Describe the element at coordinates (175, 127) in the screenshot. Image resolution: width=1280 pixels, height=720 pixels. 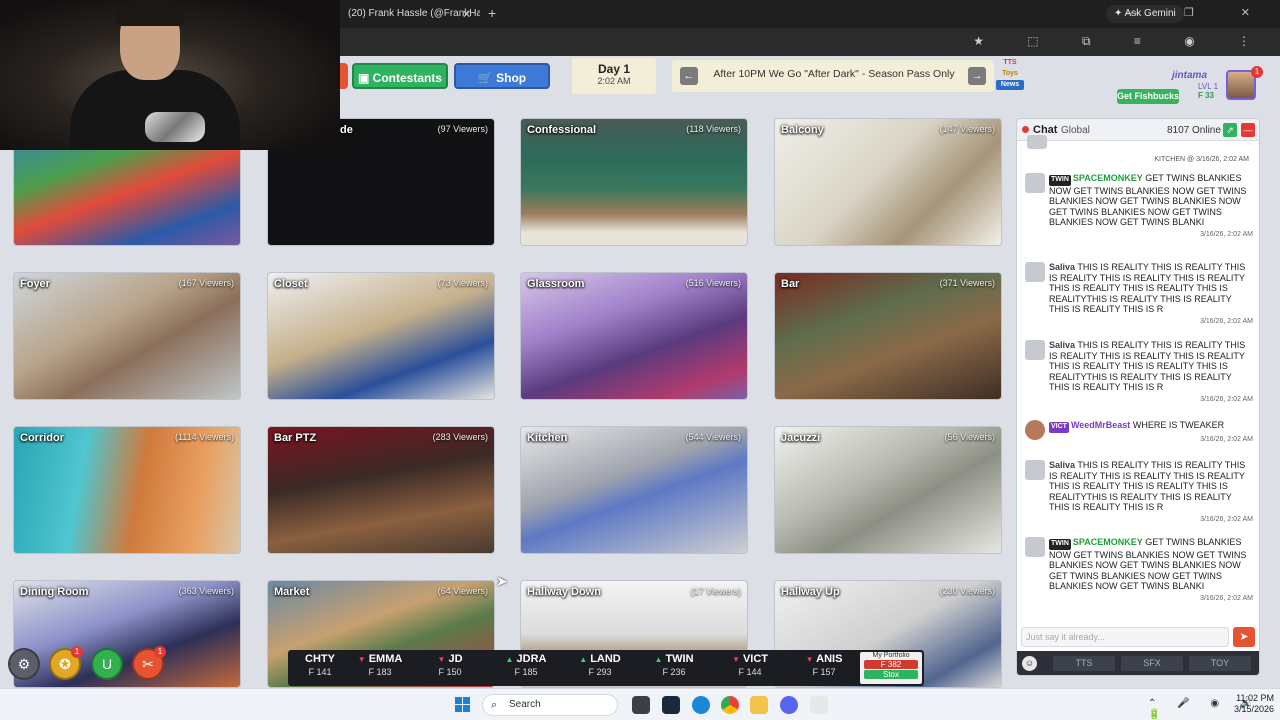
I see `webcam-foil-object` at that location.